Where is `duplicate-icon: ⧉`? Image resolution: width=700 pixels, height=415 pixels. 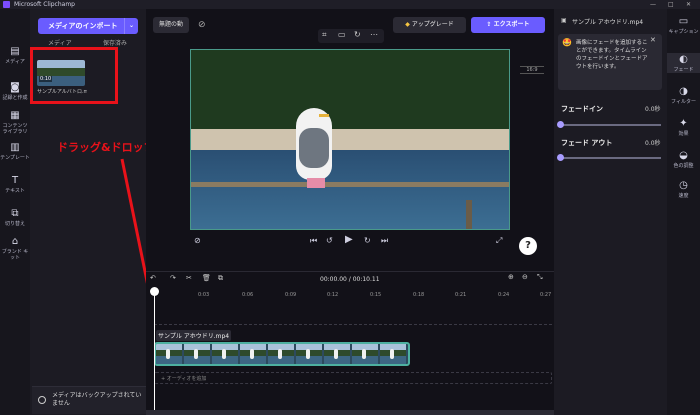
duplicate-icon: ⧉ is located at coordinates (220, 278).